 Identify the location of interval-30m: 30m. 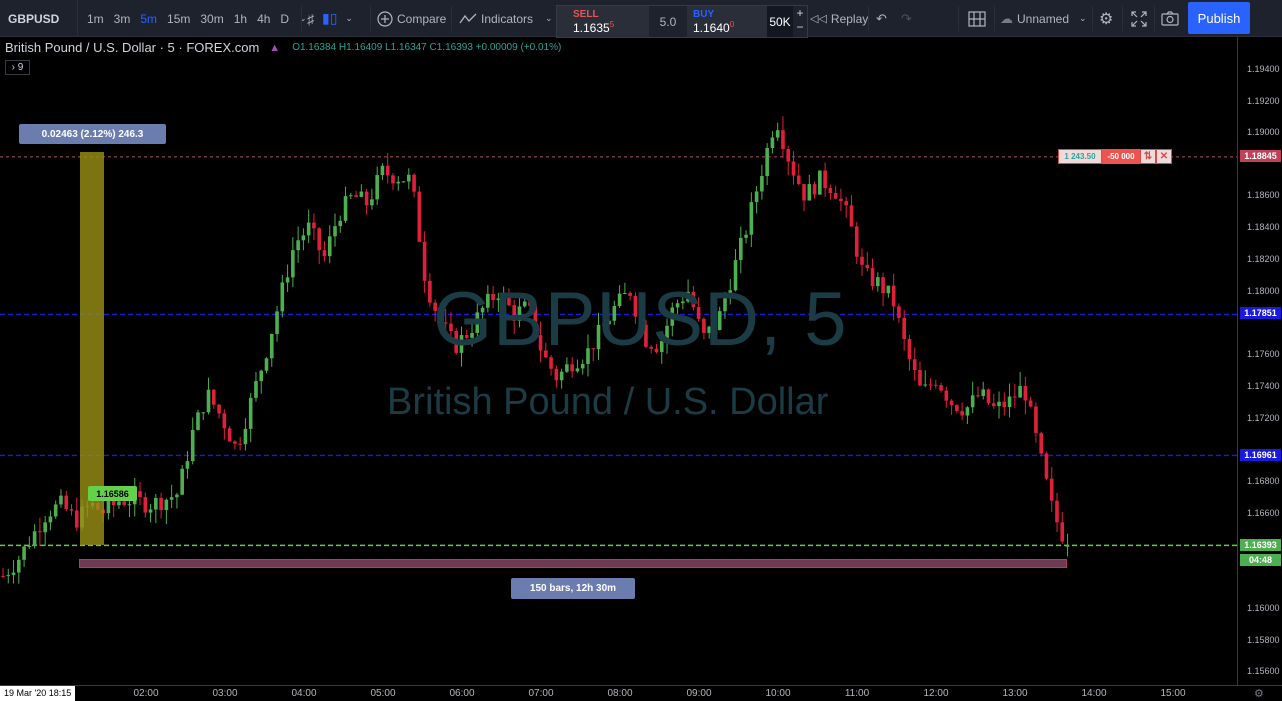
(211, 19).